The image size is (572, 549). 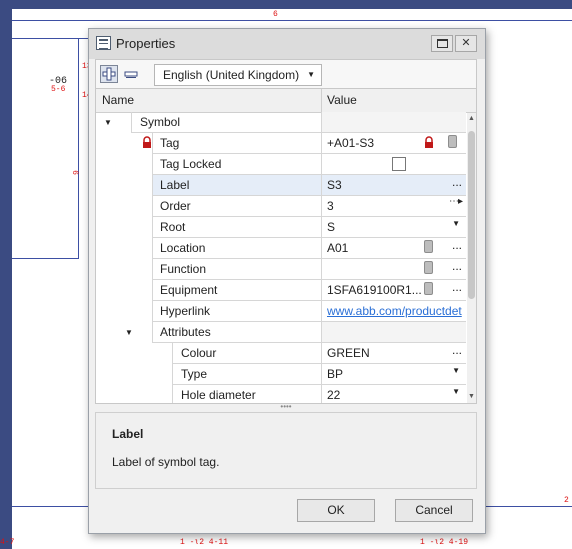 What do you see at coordinates (173, 227) in the screenshot?
I see `property-name: Root` at bounding box center [173, 227].